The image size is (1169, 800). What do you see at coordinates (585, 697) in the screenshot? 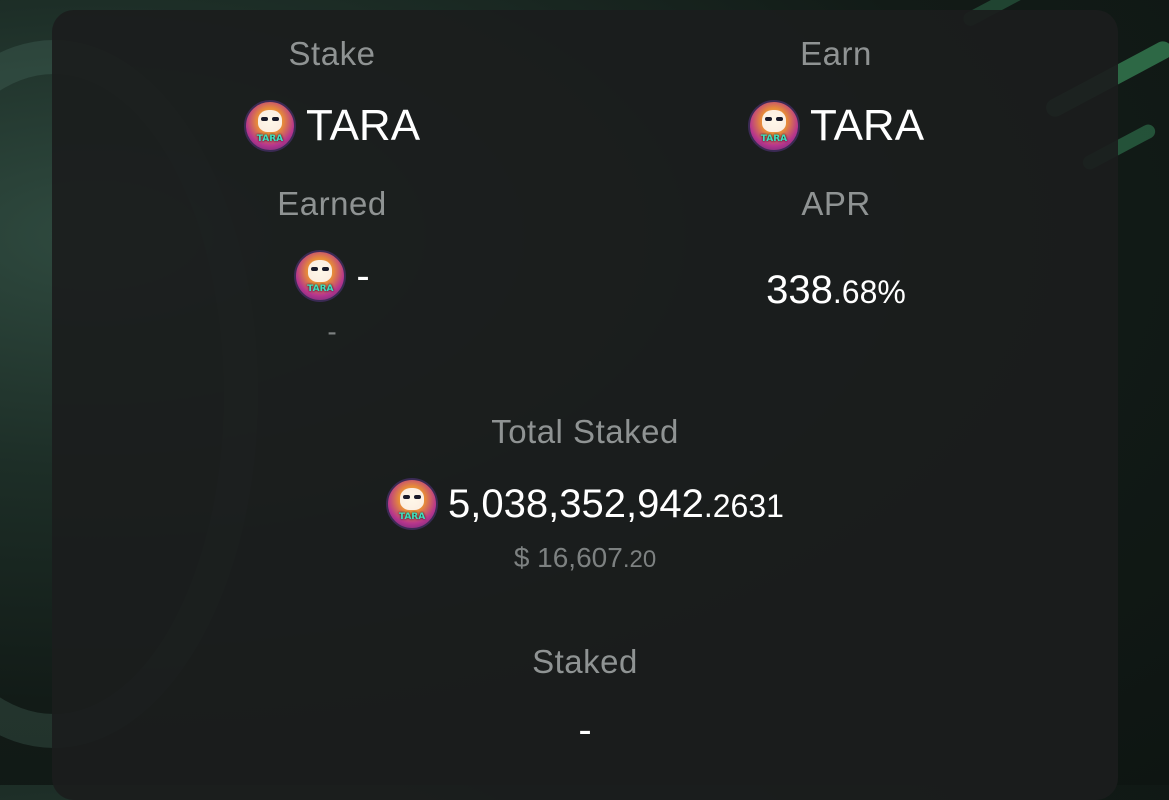
I see `staked-section: Staked -` at bounding box center [585, 697].